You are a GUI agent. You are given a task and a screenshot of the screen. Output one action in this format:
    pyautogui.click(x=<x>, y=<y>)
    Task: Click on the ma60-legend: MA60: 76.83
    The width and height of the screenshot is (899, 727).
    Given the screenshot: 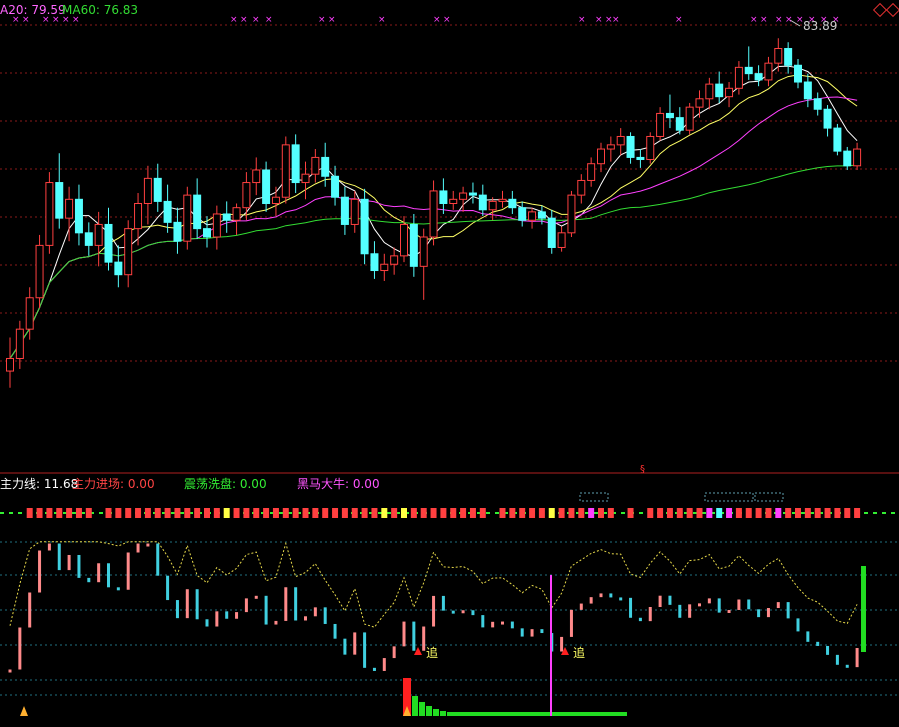 What is the action you would take?
    pyautogui.click(x=100, y=10)
    